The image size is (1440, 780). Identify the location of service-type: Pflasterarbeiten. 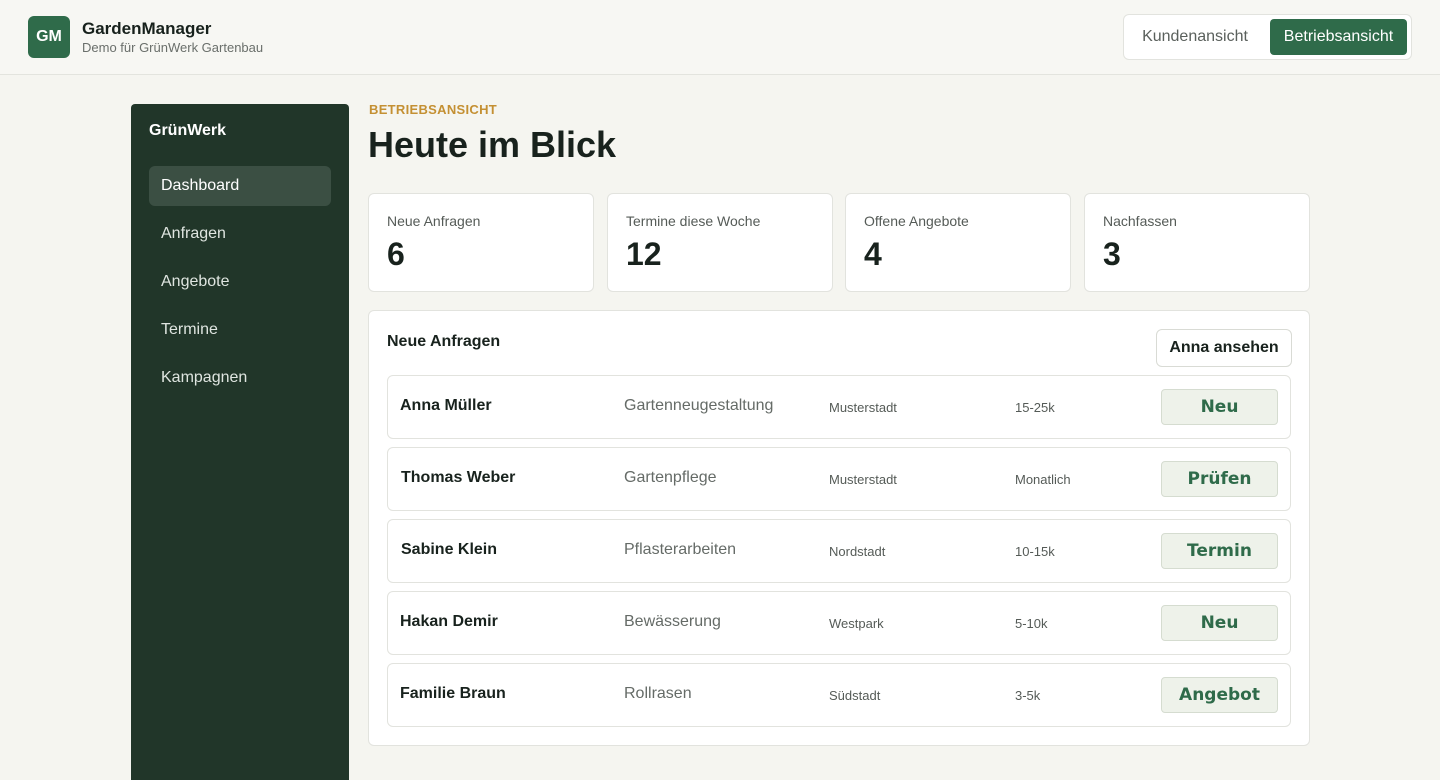
(680, 549).